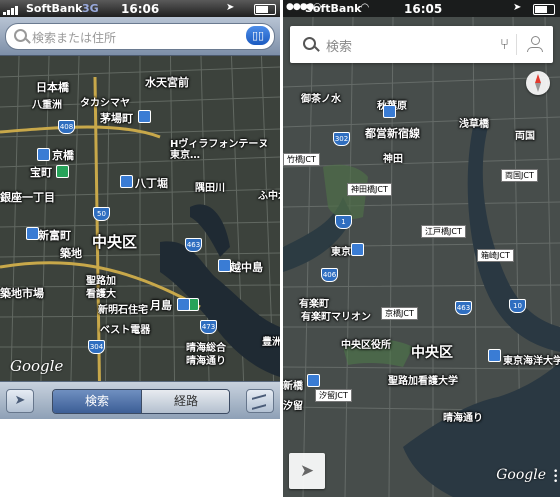 The height and width of the screenshot is (497, 560). Describe the element at coordinates (321, 99) in the screenshot. I see `map-label: 御茶ノ水` at that location.